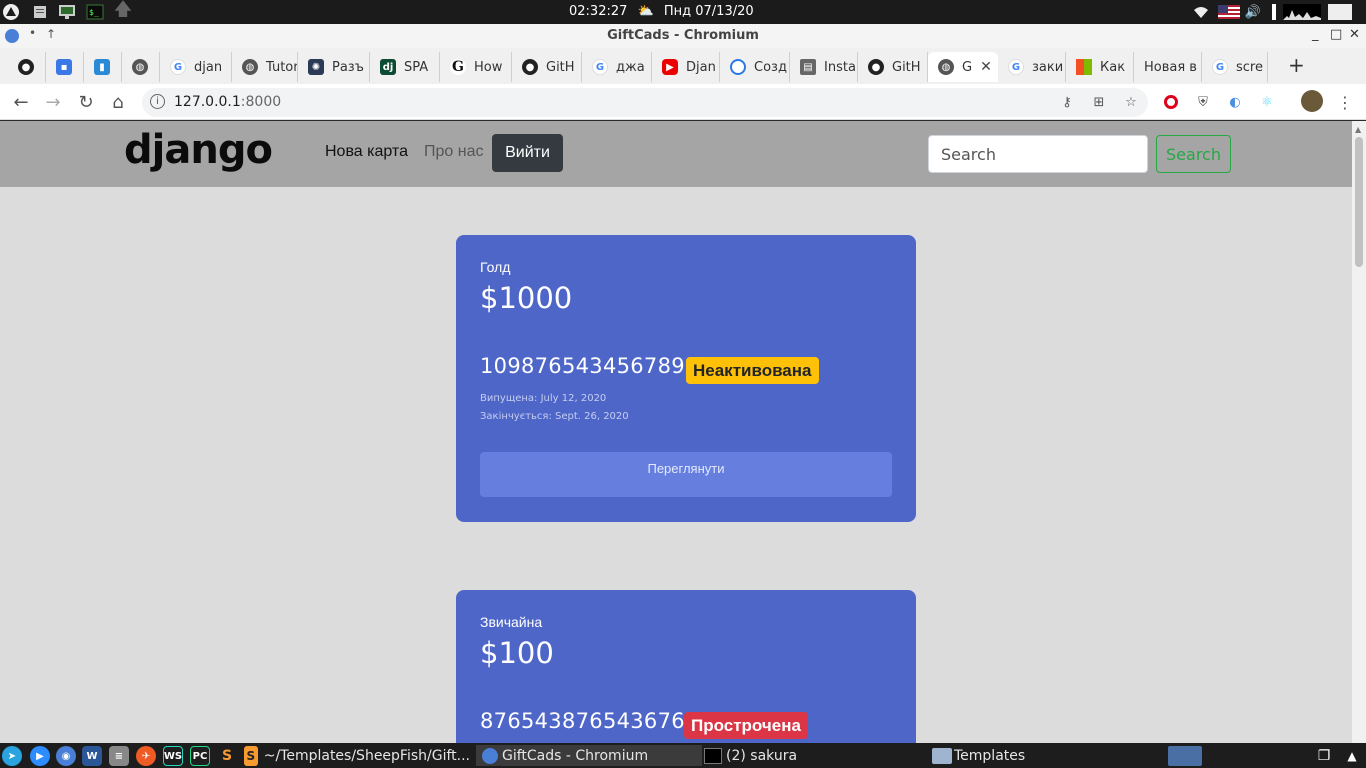 Image resolution: width=1366 pixels, height=768 pixels. What do you see at coordinates (66, 756) in the screenshot?
I see `chromium-icon: ◉` at bounding box center [66, 756].